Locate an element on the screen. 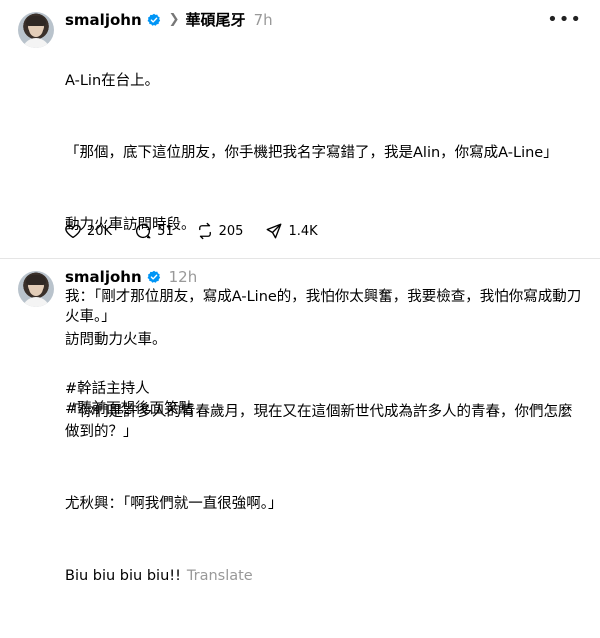 The height and width of the screenshot is (638, 600). post-last-line: Biu biu biu biu!! Translate is located at coordinates (320, 576).